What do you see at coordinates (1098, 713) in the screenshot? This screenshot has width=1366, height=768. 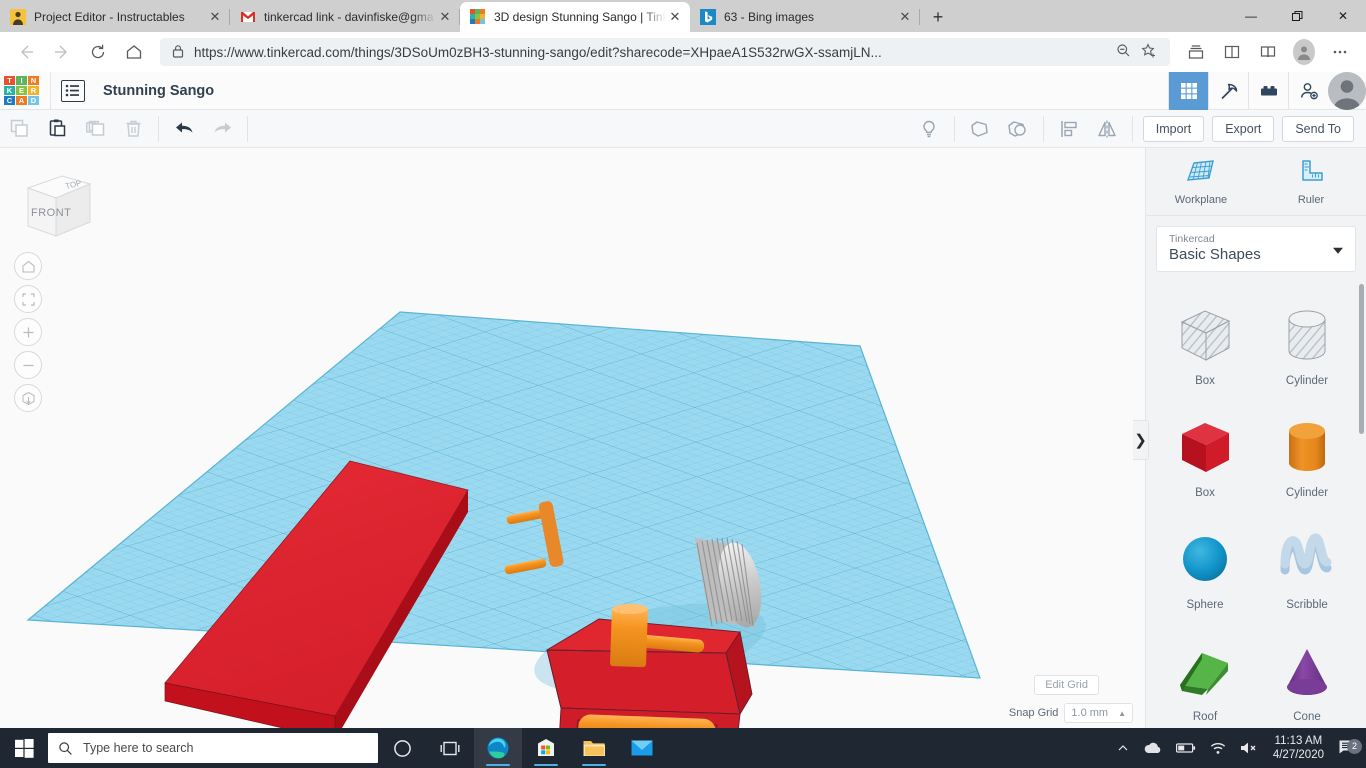 I see `snap-grid-dropdown: 1.0 mm ▲` at bounding box center [1098, 713].